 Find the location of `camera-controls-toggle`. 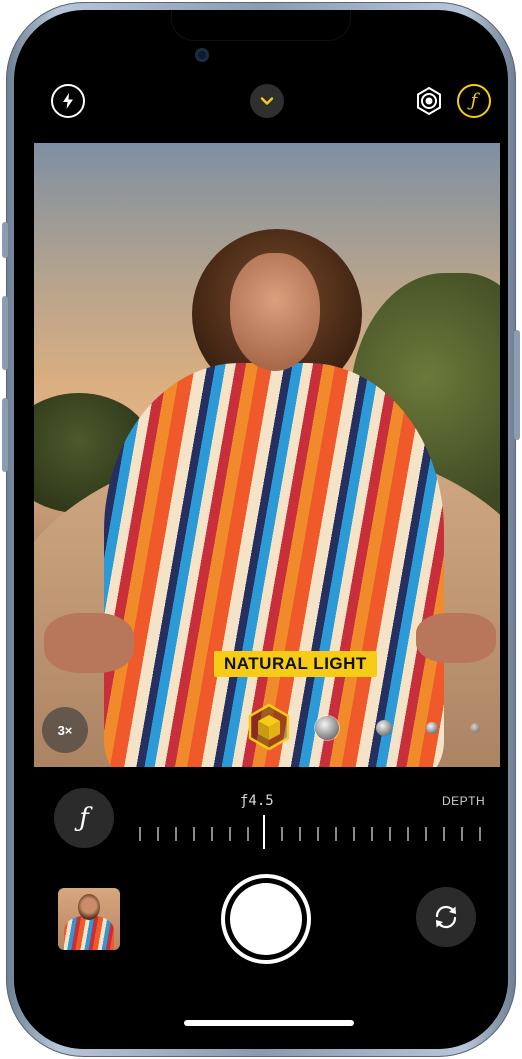

camera-controls-toggle is located at coordinates (267, 101).